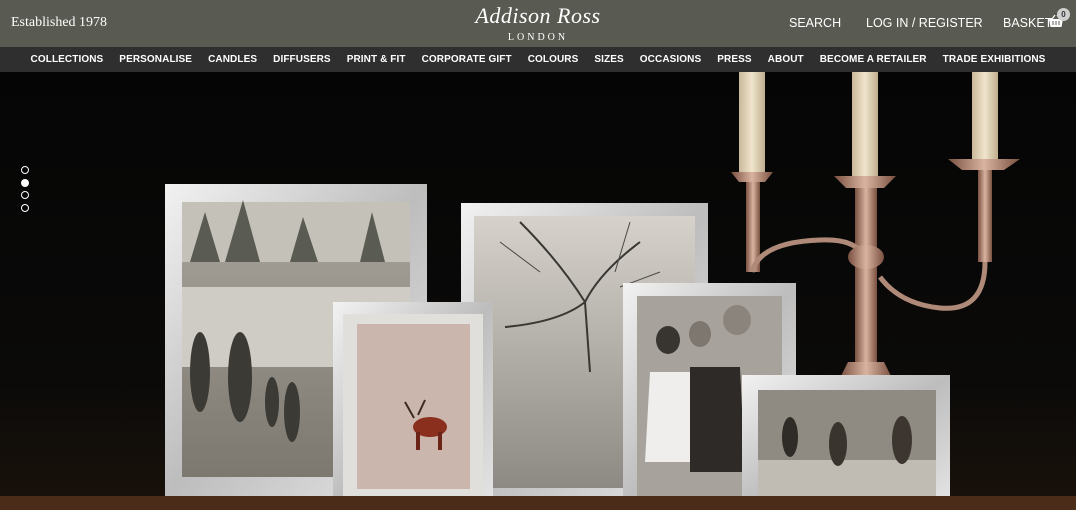  I want to click on nav-item-diffusers: DIFFUSERS, so click(302, 59).